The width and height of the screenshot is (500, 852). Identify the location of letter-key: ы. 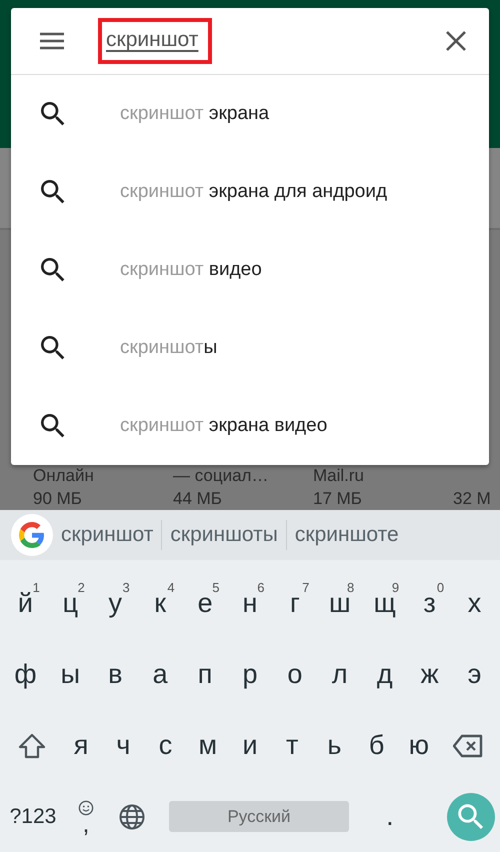
(70, 674).